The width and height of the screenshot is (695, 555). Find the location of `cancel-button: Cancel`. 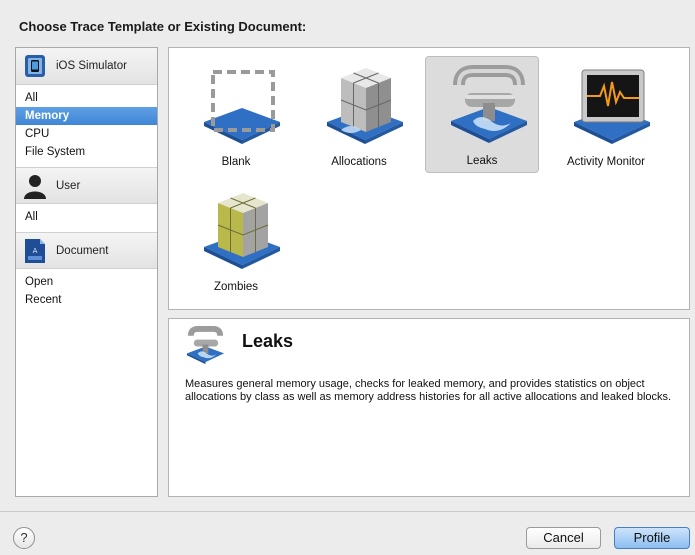

cancel-button: Cancel is located at coordinates (563, 538).